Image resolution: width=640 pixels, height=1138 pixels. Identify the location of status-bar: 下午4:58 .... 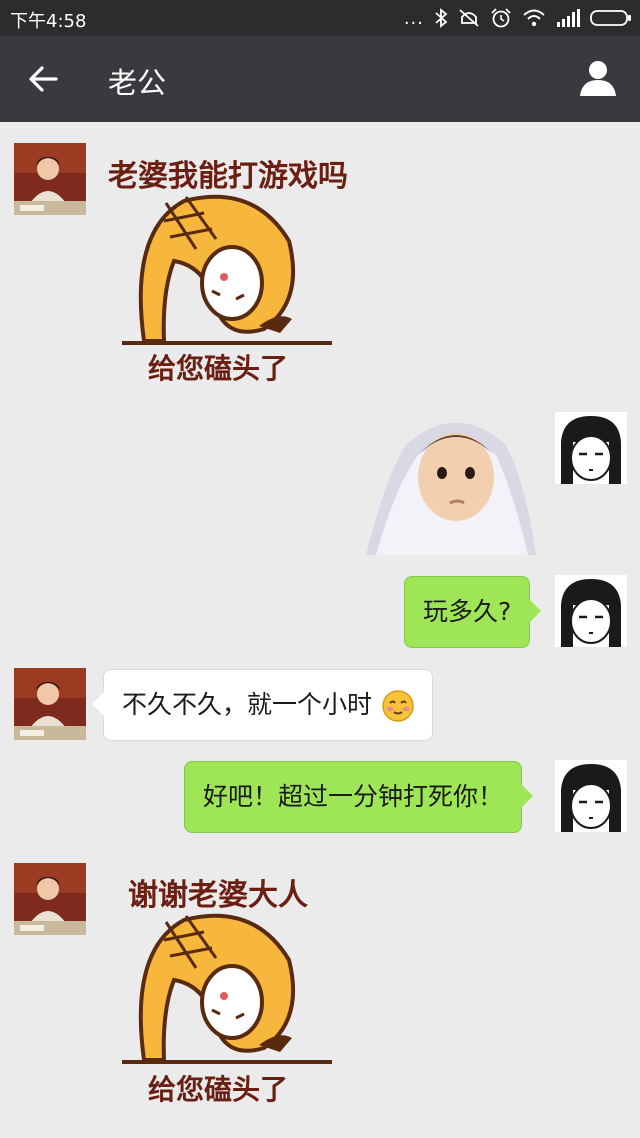
(320, 18).